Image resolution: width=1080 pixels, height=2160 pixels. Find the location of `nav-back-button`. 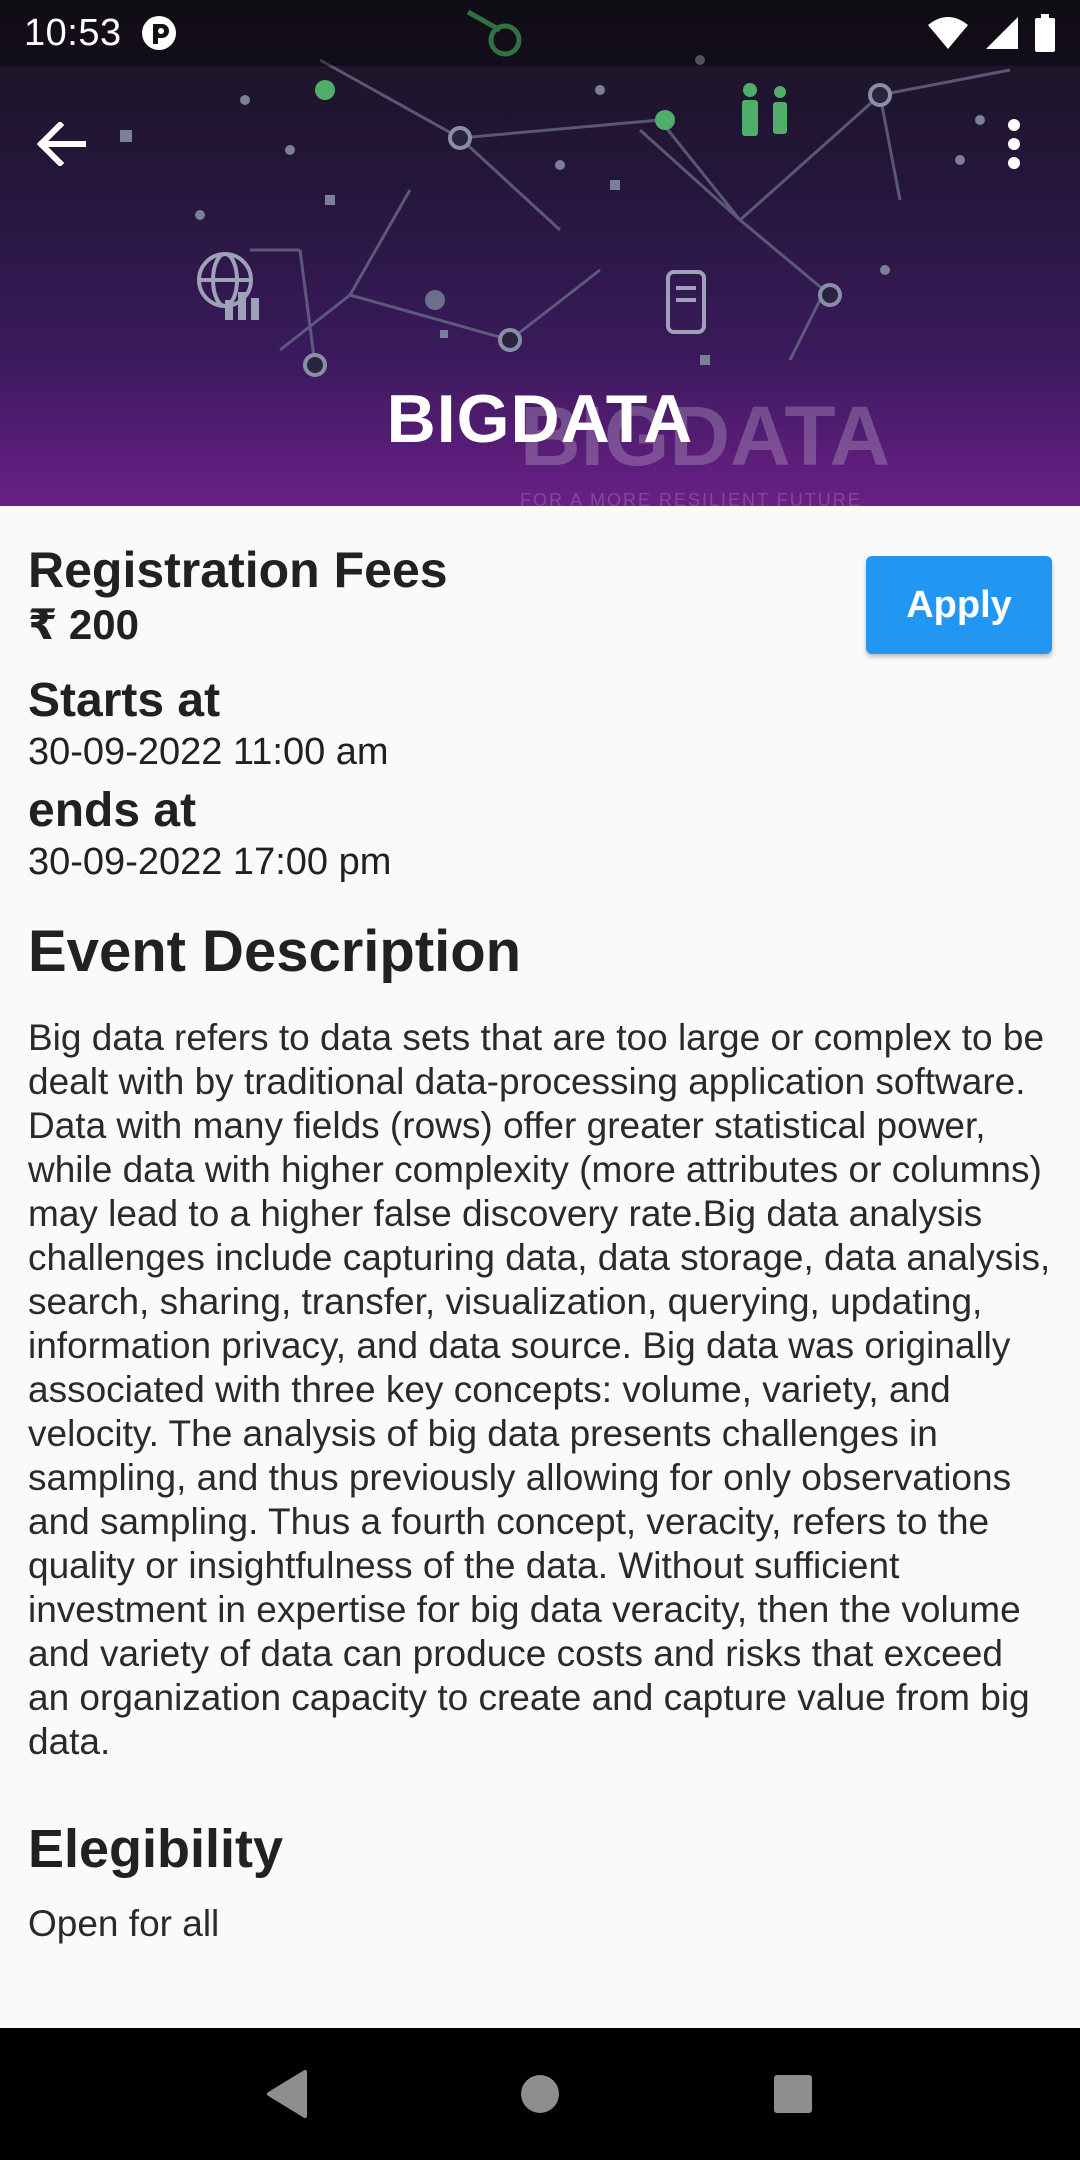

nav-back-button is located at coordinates (287, 2094).